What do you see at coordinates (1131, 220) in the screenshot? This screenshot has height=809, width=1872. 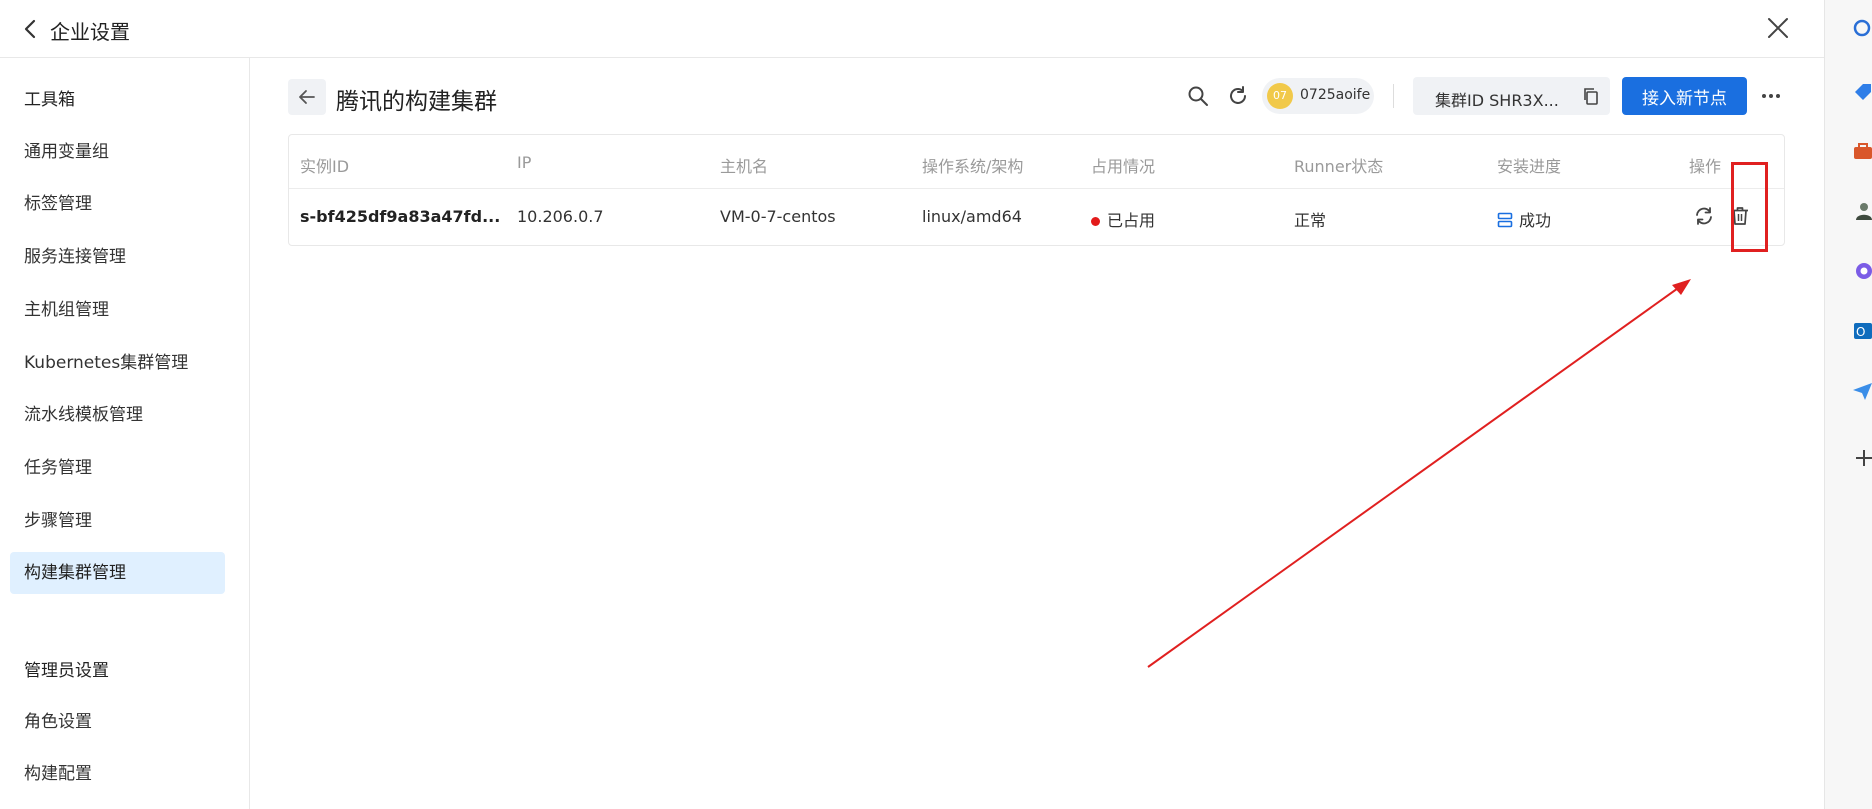 I see `occupancy-text: 已占用` at bounding box center [1131, 220].